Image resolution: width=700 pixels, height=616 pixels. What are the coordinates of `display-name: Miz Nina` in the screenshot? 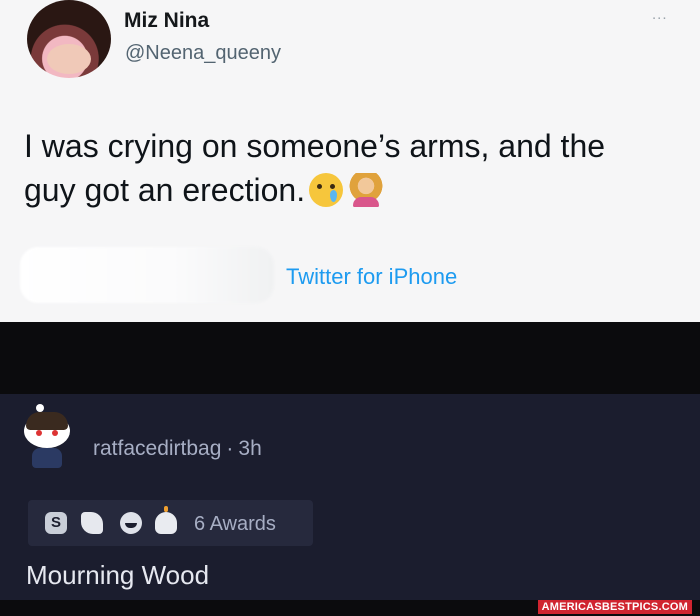 It's located at (166, 21).